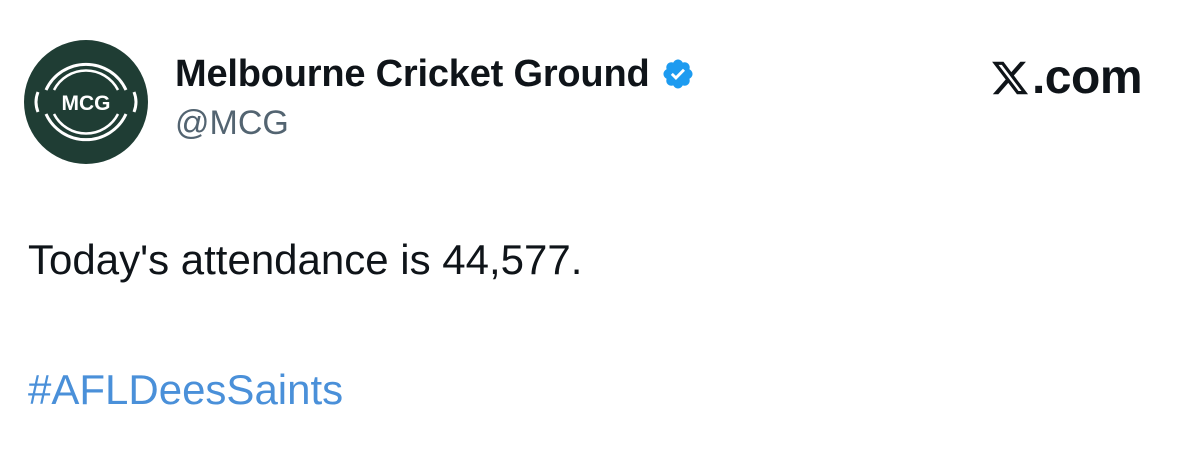 This screenshot has height=472, width=1200. Describe the element at coordinates (1010, 78) in the screenshot. I see `x-logo-icon` at that location.